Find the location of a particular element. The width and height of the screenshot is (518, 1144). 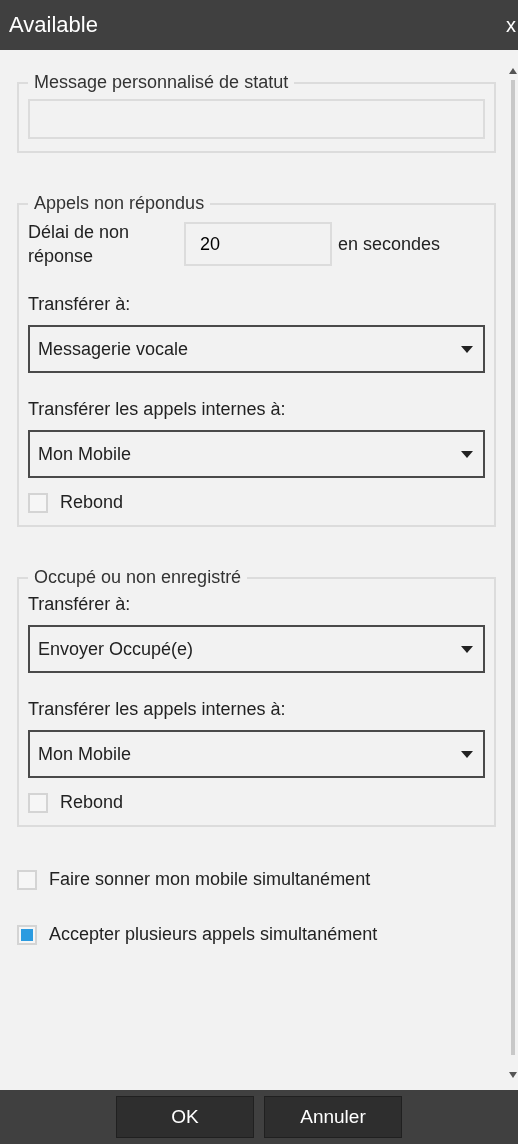

dialog-button: OK is located at coordinates (185, 1117).